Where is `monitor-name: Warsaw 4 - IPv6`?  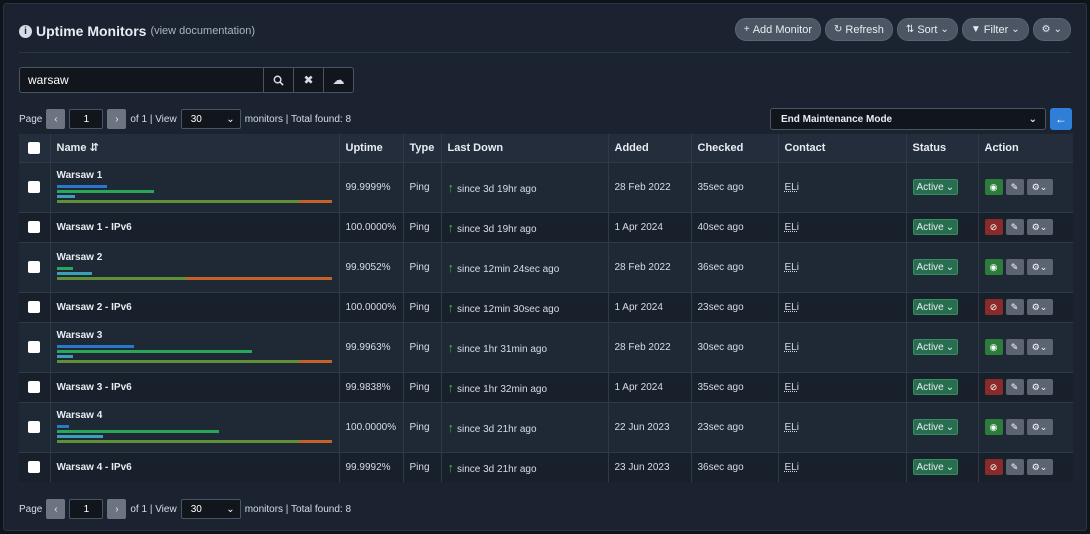
monitor-name: Warsaw 4 - IPv6 is located at coordinates (195, 467).